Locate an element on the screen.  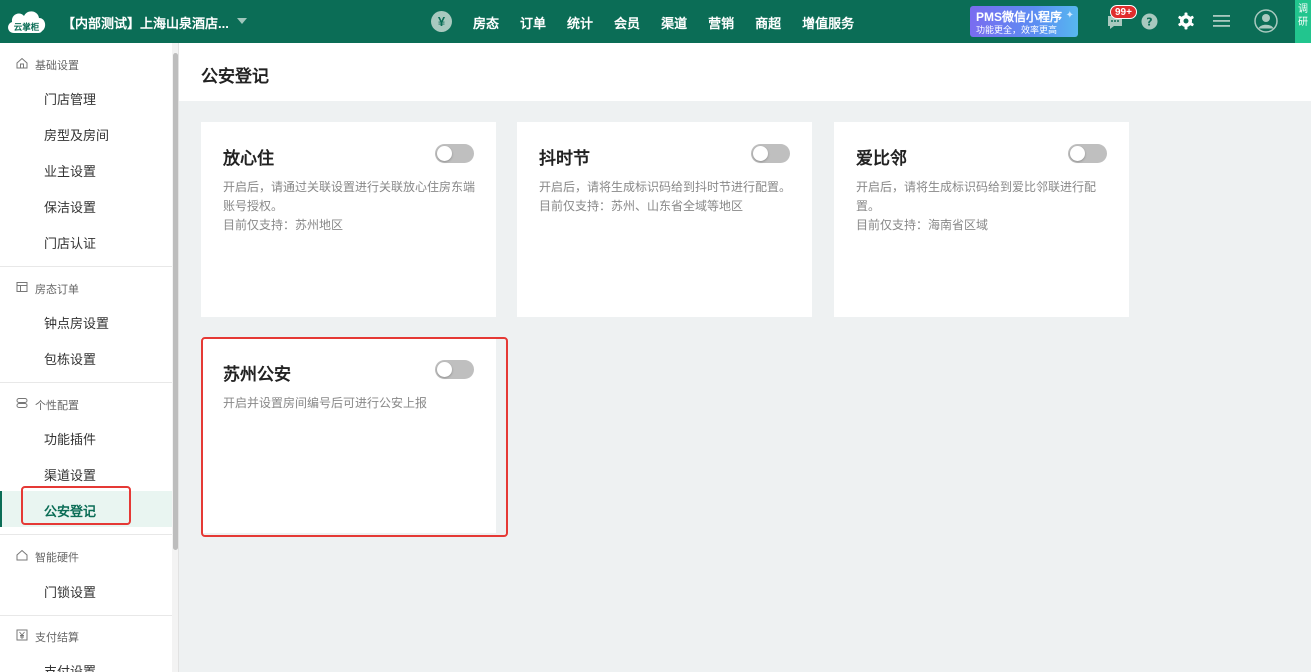
group-basic-settings: 基础设置 is located at coordinates (86, 63).